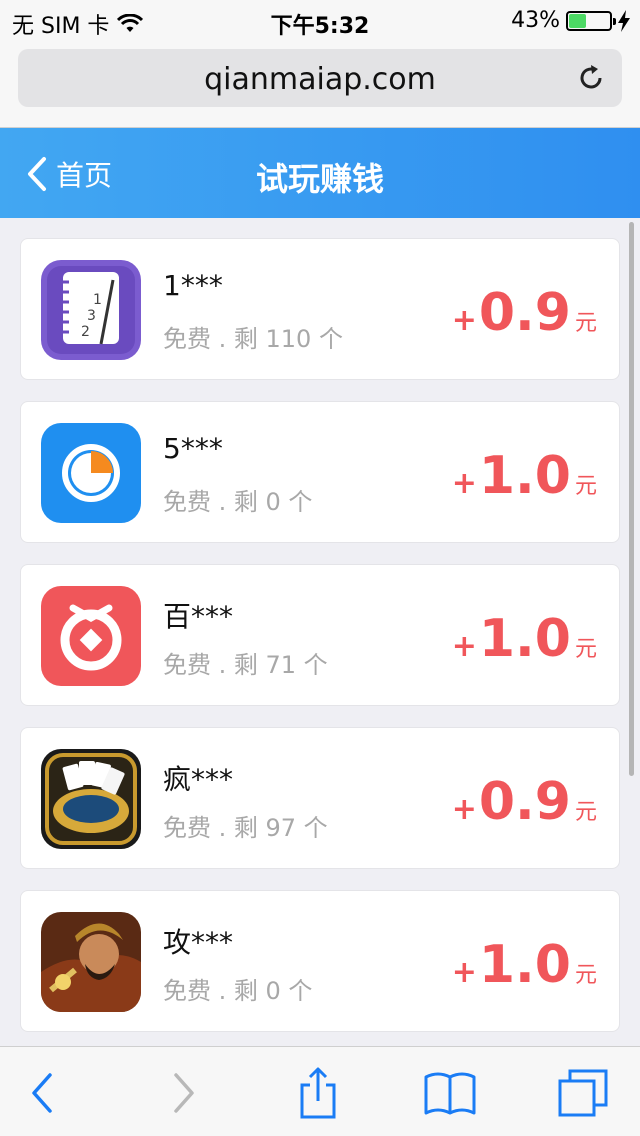  What do you see at coordinates (320, 173) in the screenshot?
I see `app-header: 首页 试玩赚钱` at bounding box center [320, 173].